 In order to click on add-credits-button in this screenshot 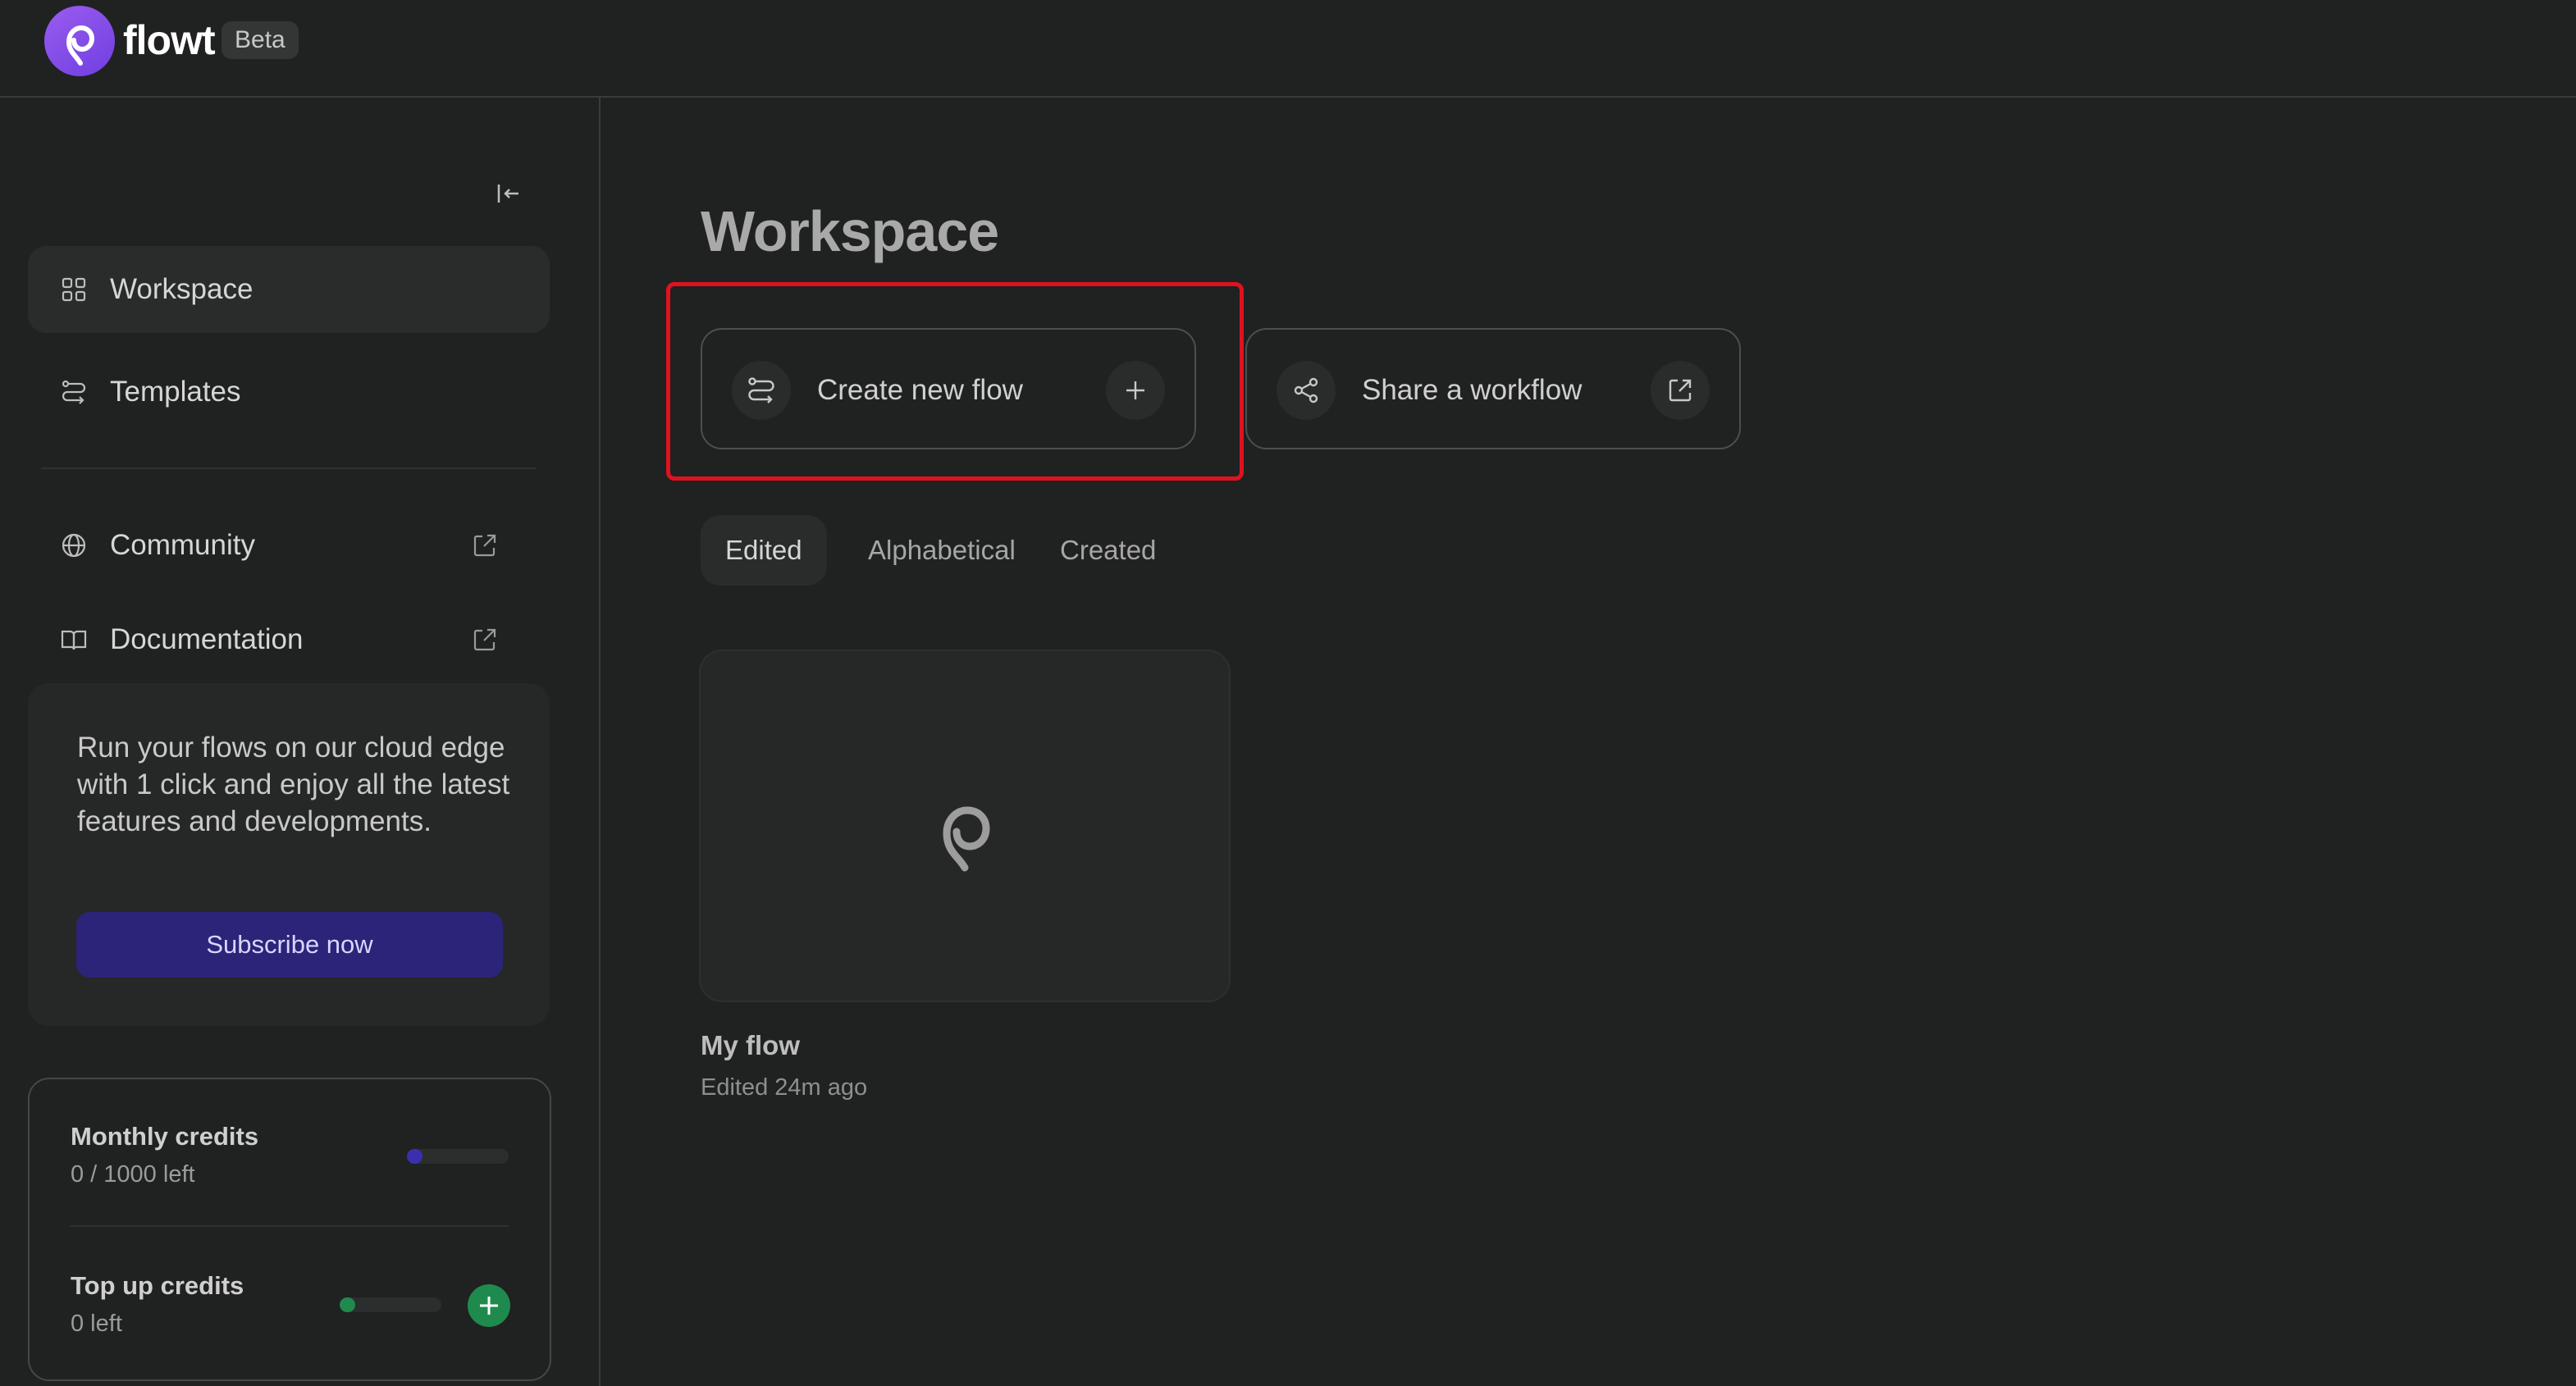, I will do `click(489, 1305)`.